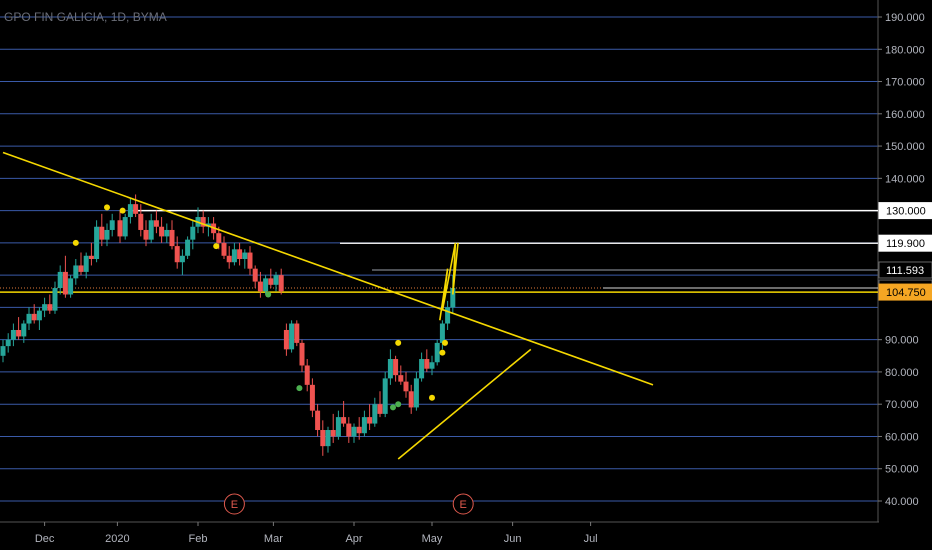  I want to click on price-badge-label: 104.750, so click(906, 293).